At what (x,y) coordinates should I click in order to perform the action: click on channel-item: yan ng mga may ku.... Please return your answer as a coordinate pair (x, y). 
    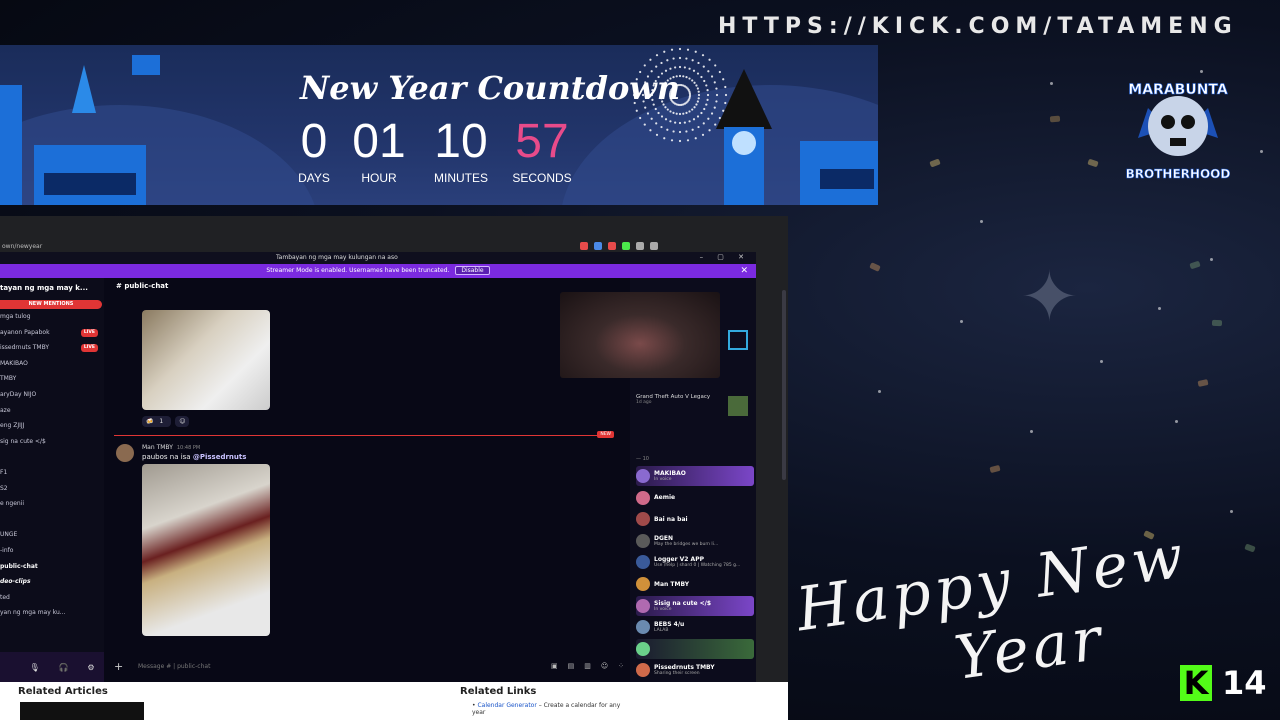
    Looking at the image, I should click on (52, 613).